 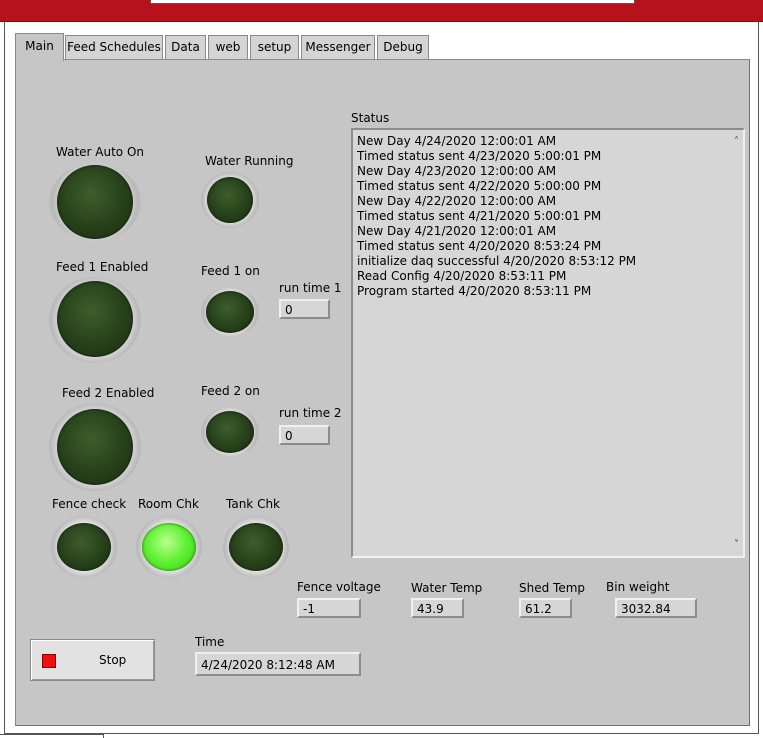 I want to click on feed2-on-led, so click(x=230, y=432).